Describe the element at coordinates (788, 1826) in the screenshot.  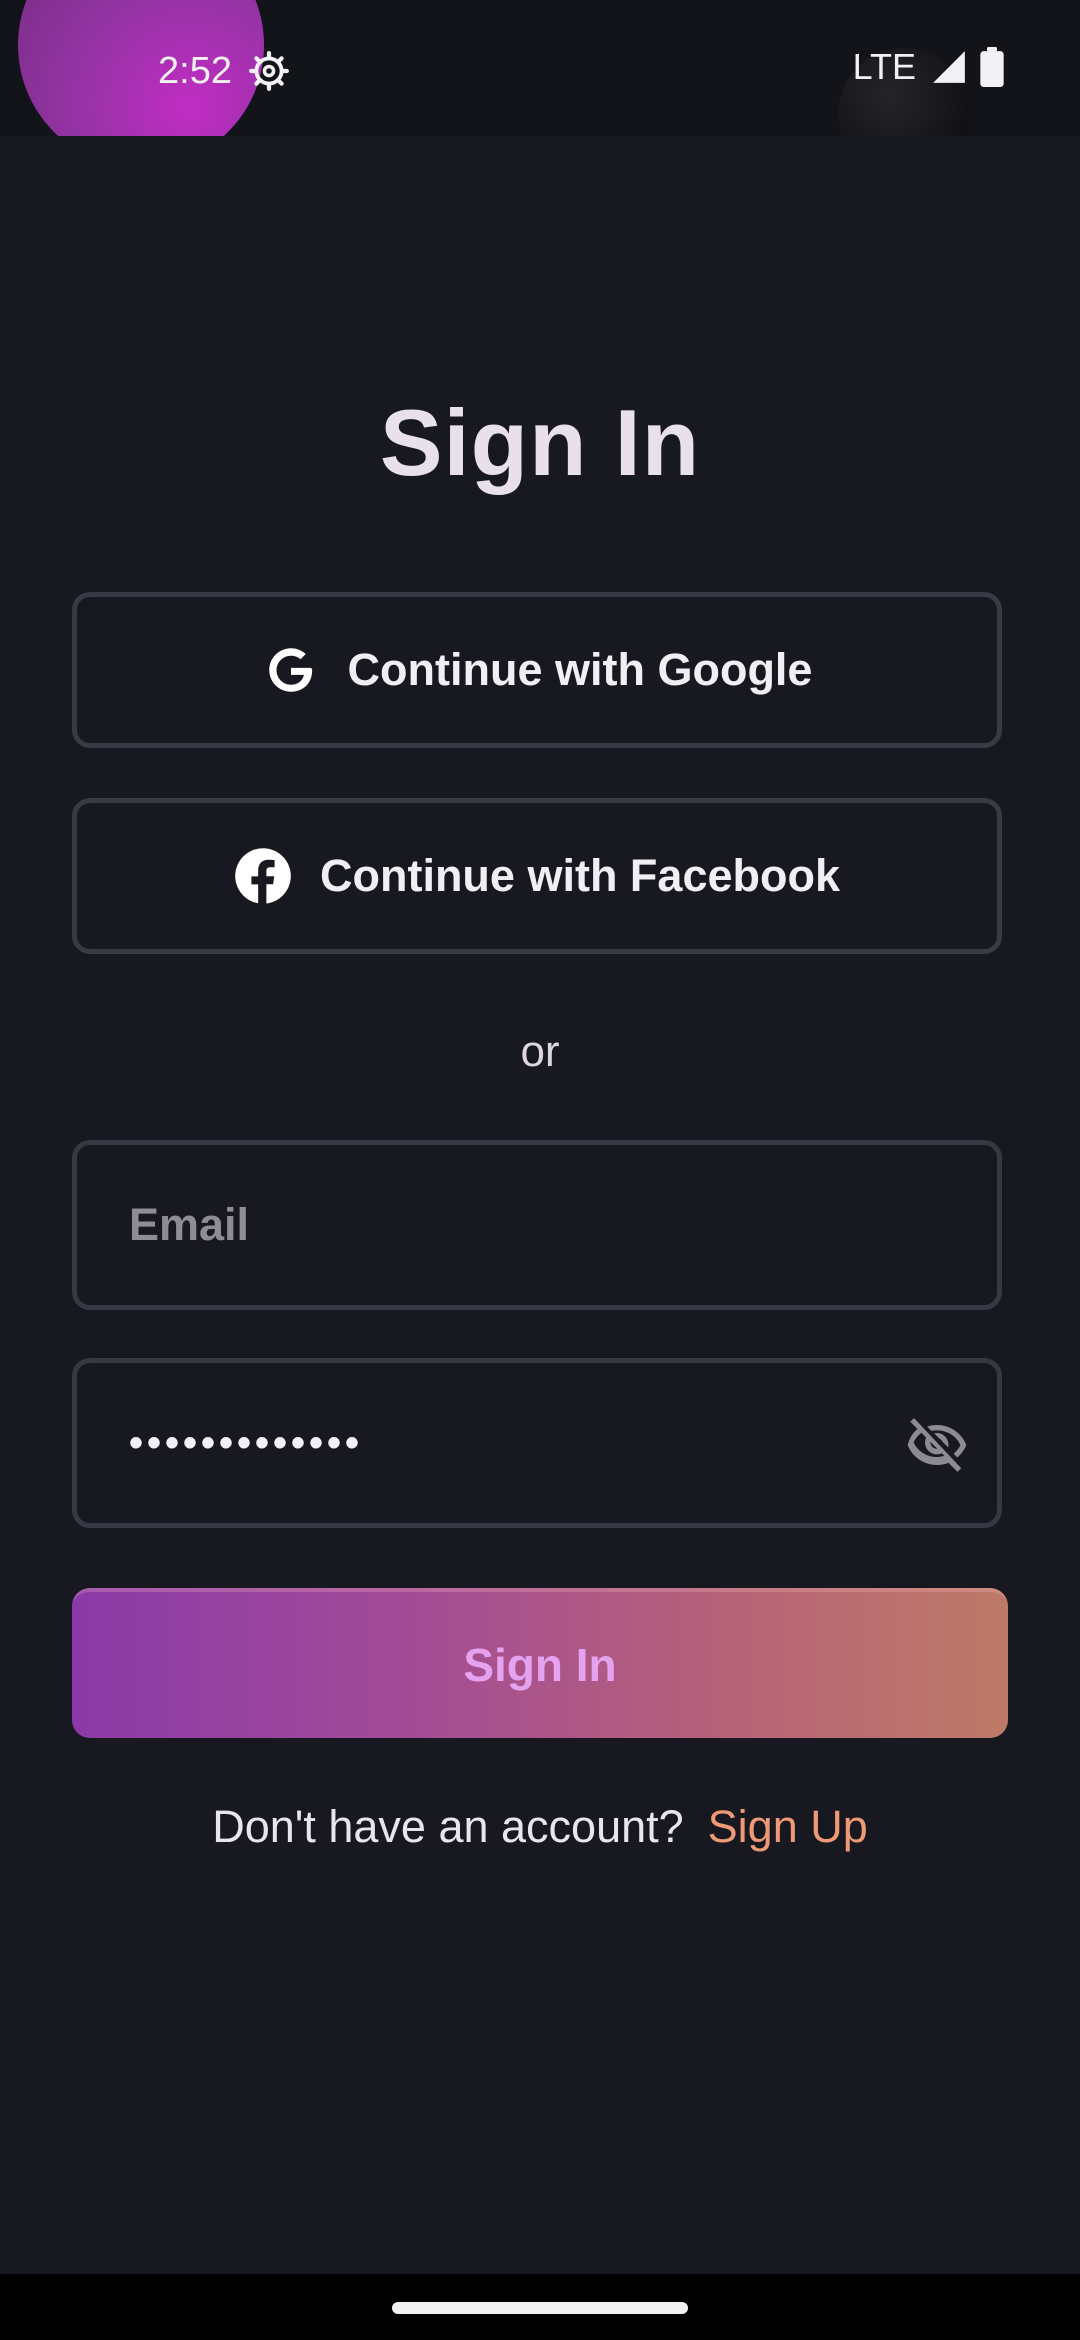
I see `sign-up-link: Sign Up` at that location.